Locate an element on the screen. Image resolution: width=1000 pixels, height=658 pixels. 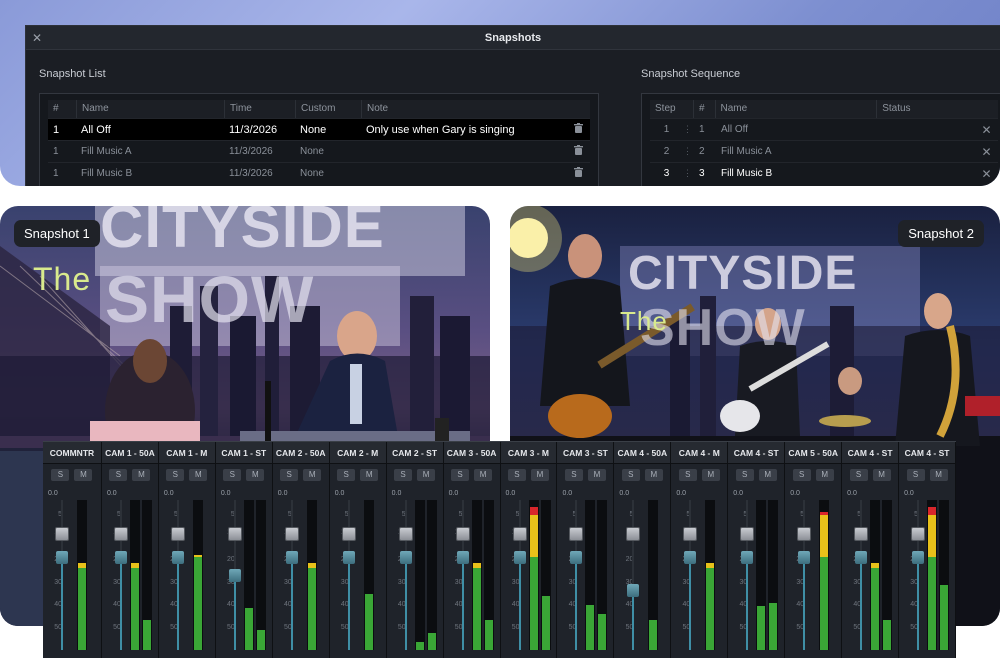
column-header: Time is located at coordinates (259, 109).